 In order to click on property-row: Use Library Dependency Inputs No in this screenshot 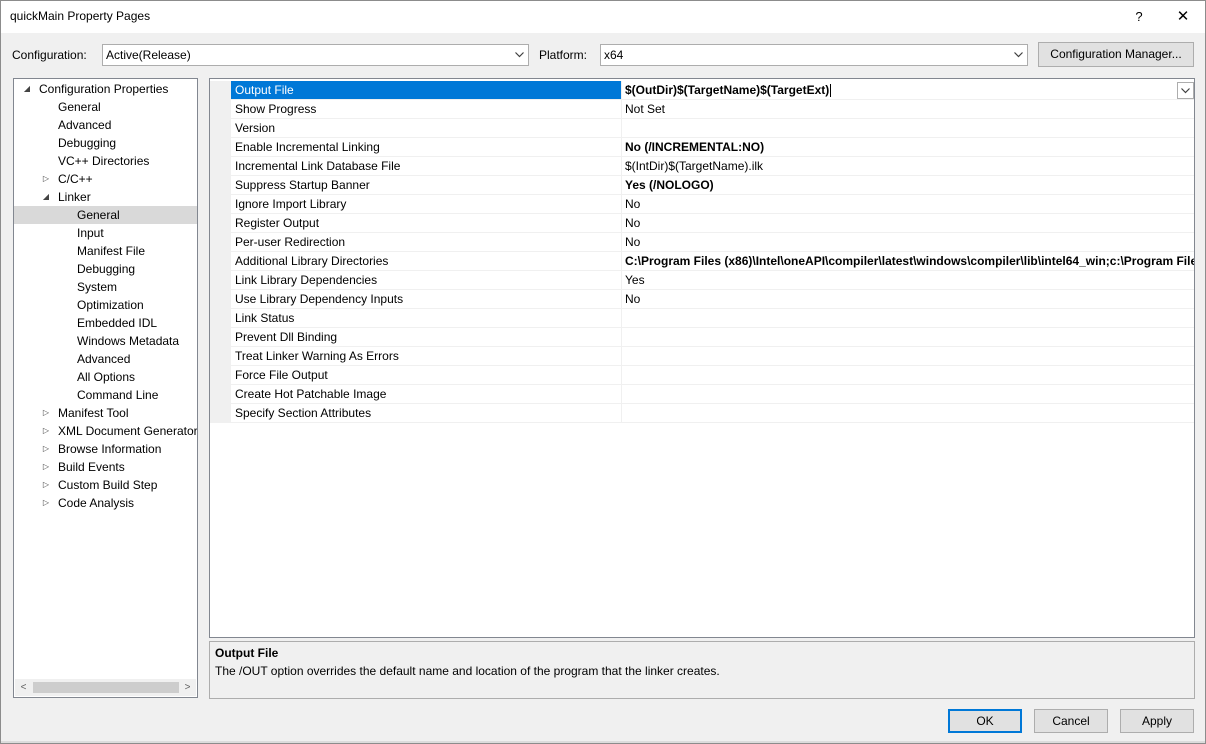, I will do `click(702, 299)`.